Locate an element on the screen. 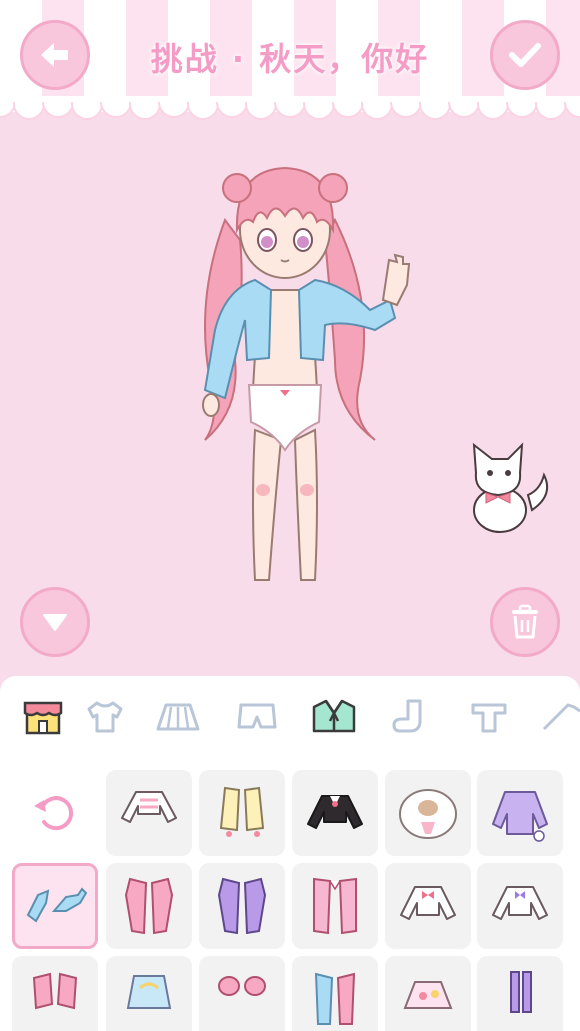  item-black-sailor-top is located at coordinates (335, 813).